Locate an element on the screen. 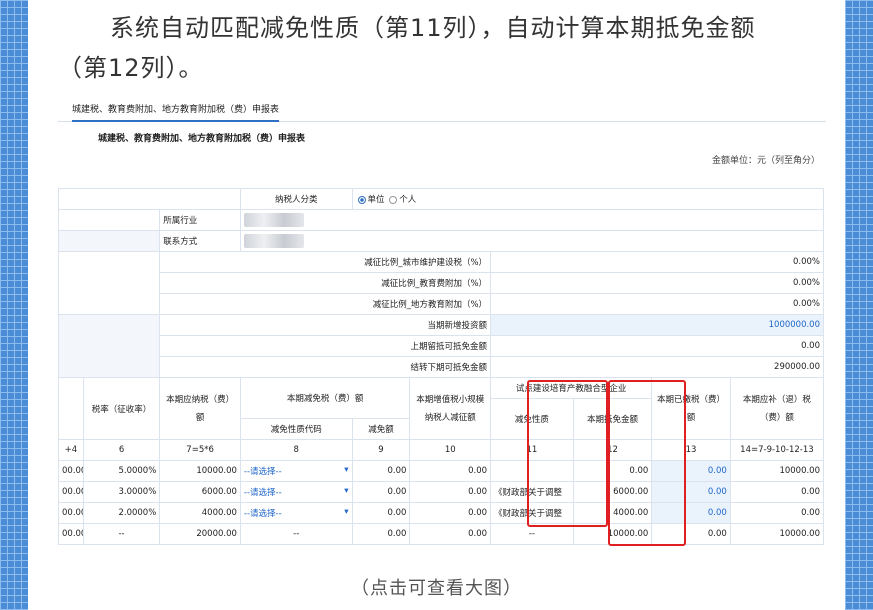 The width and height of the screenshot is (873, 610). industry-label: 所属行业 is located at coordinates (200, 220).